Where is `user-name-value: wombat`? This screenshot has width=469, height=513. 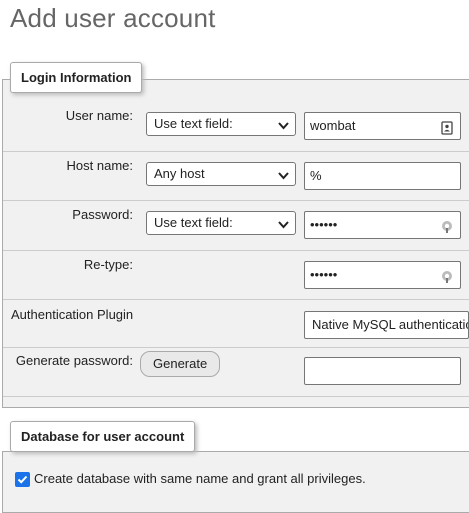
user-name-value: wombat is located at coordinates (333, 125).